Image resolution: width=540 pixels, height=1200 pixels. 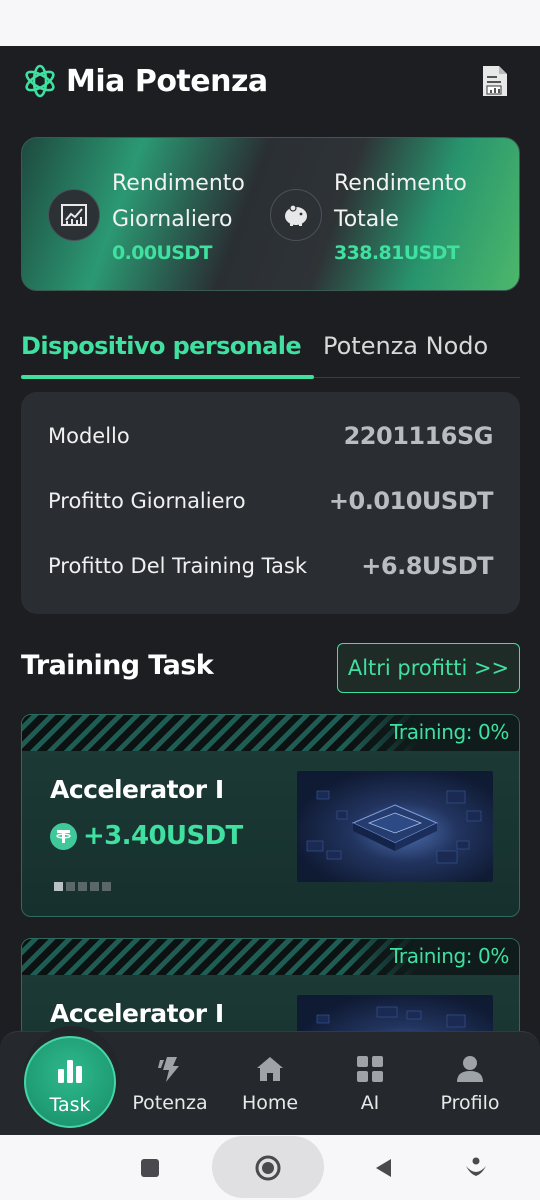 I want to click on home-button, so click(x=268, y=1167).